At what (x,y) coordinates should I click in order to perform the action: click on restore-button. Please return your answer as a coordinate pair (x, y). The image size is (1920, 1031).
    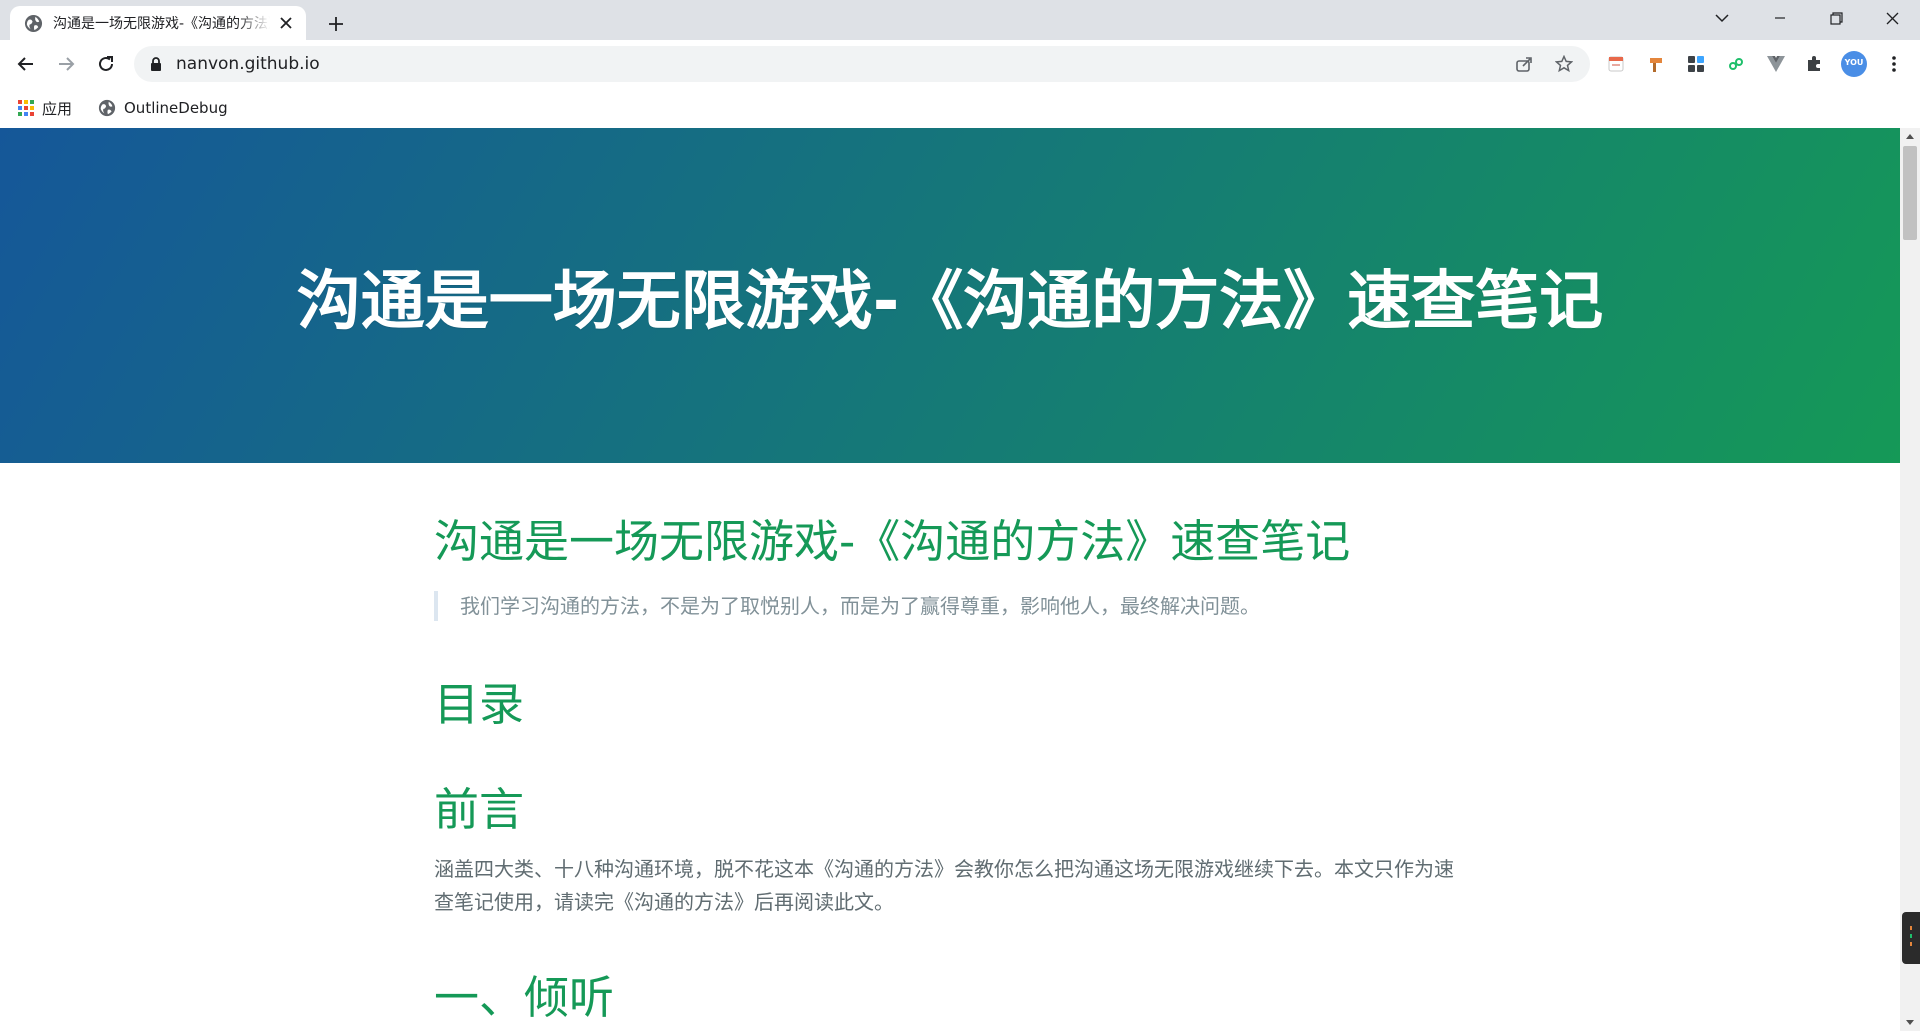
    Looking at the image, I should click on (1836, 18).